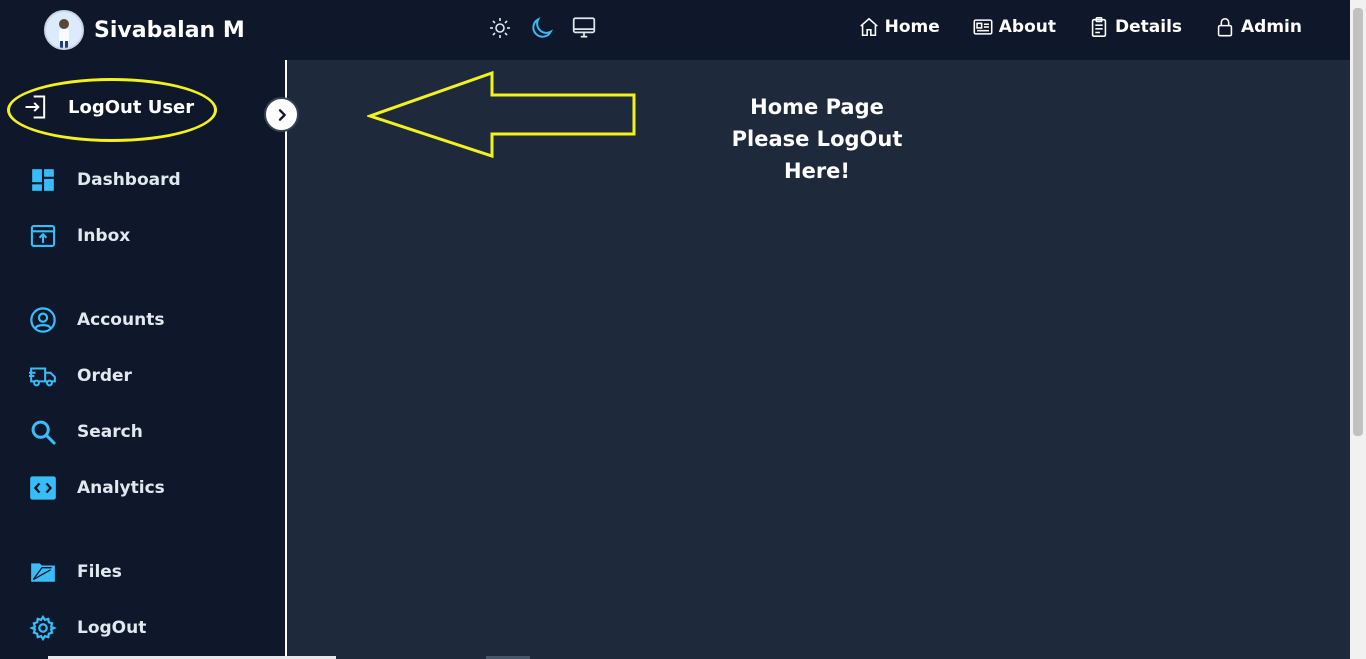  I want to click on chevron-right-icon, so click(282, 114).